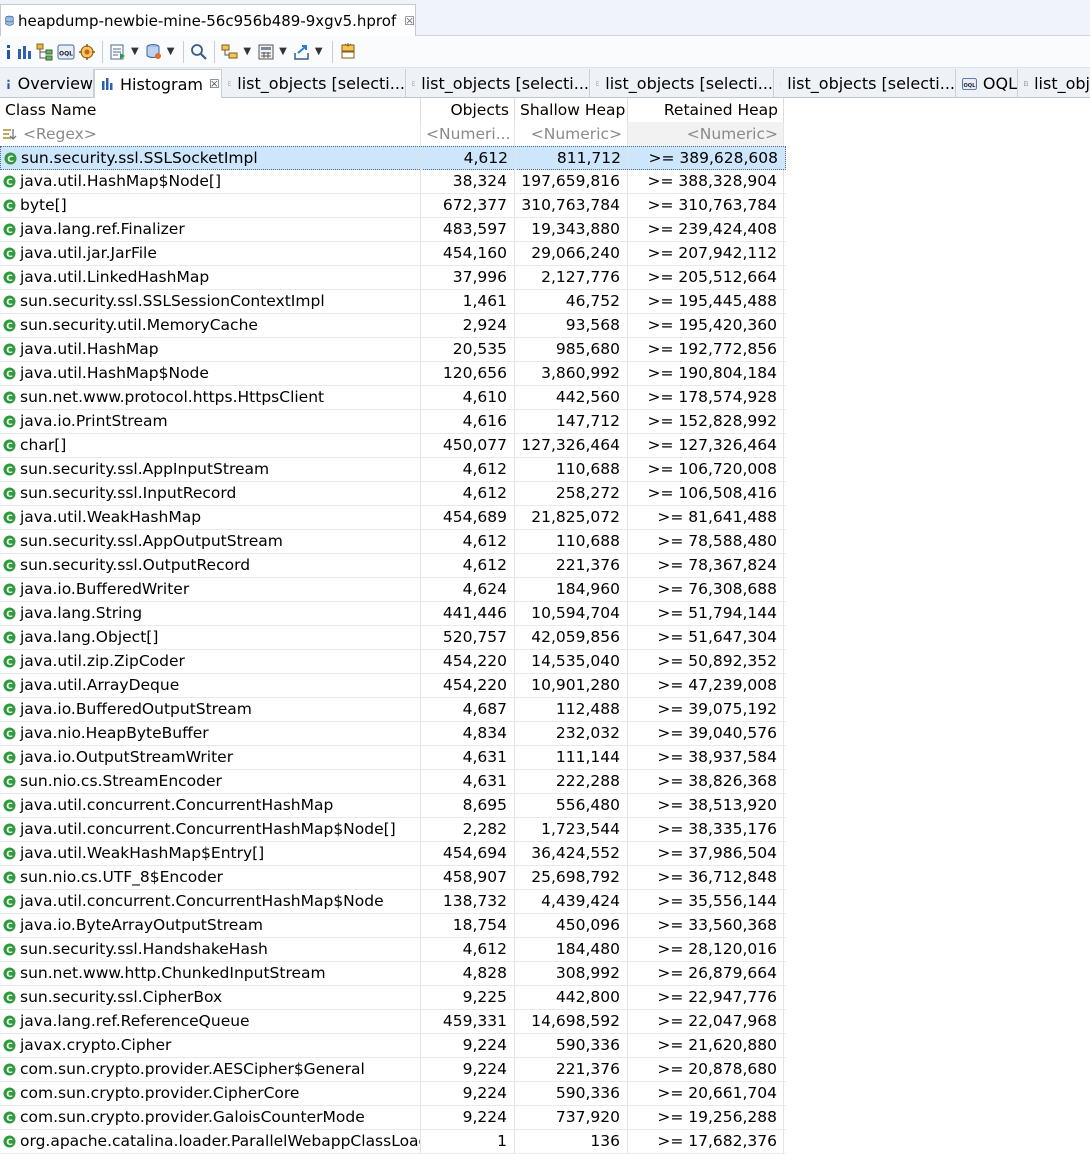  What do you see at coordinates (66, 52) in the screenshot?
I see `oql-button: OQL` at bounding box center [66, 52].